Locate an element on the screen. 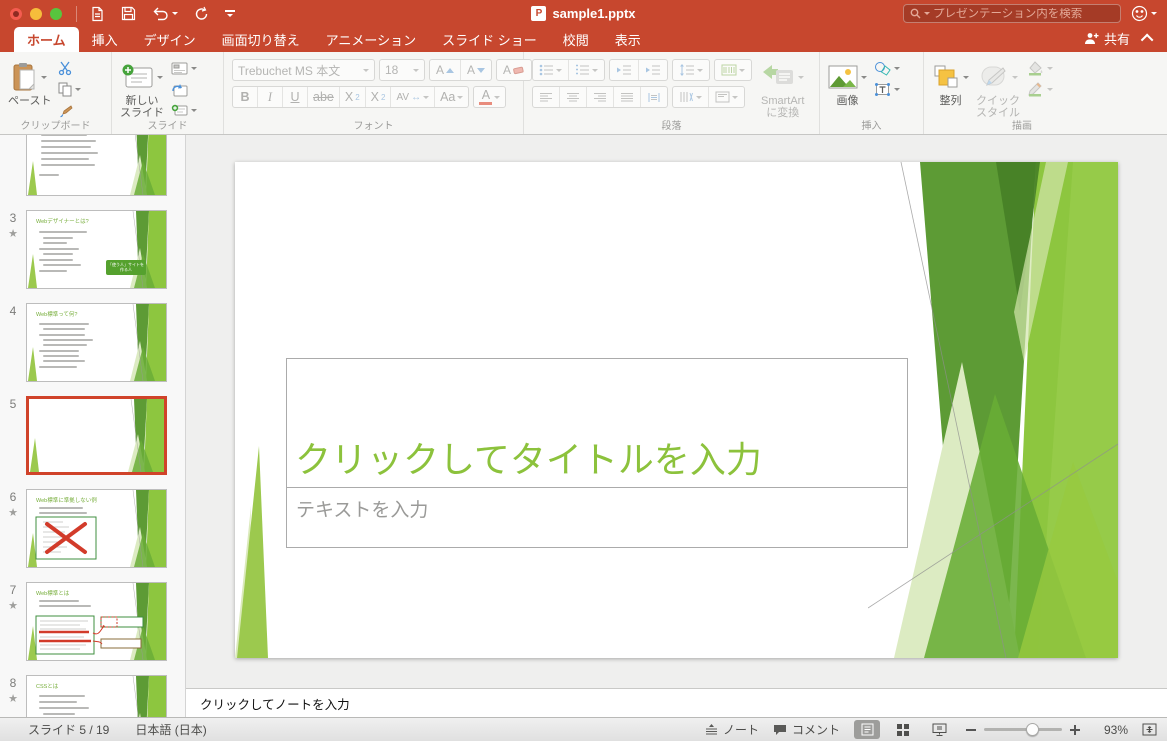  normal-view-button is located at coordinates (867, 729).